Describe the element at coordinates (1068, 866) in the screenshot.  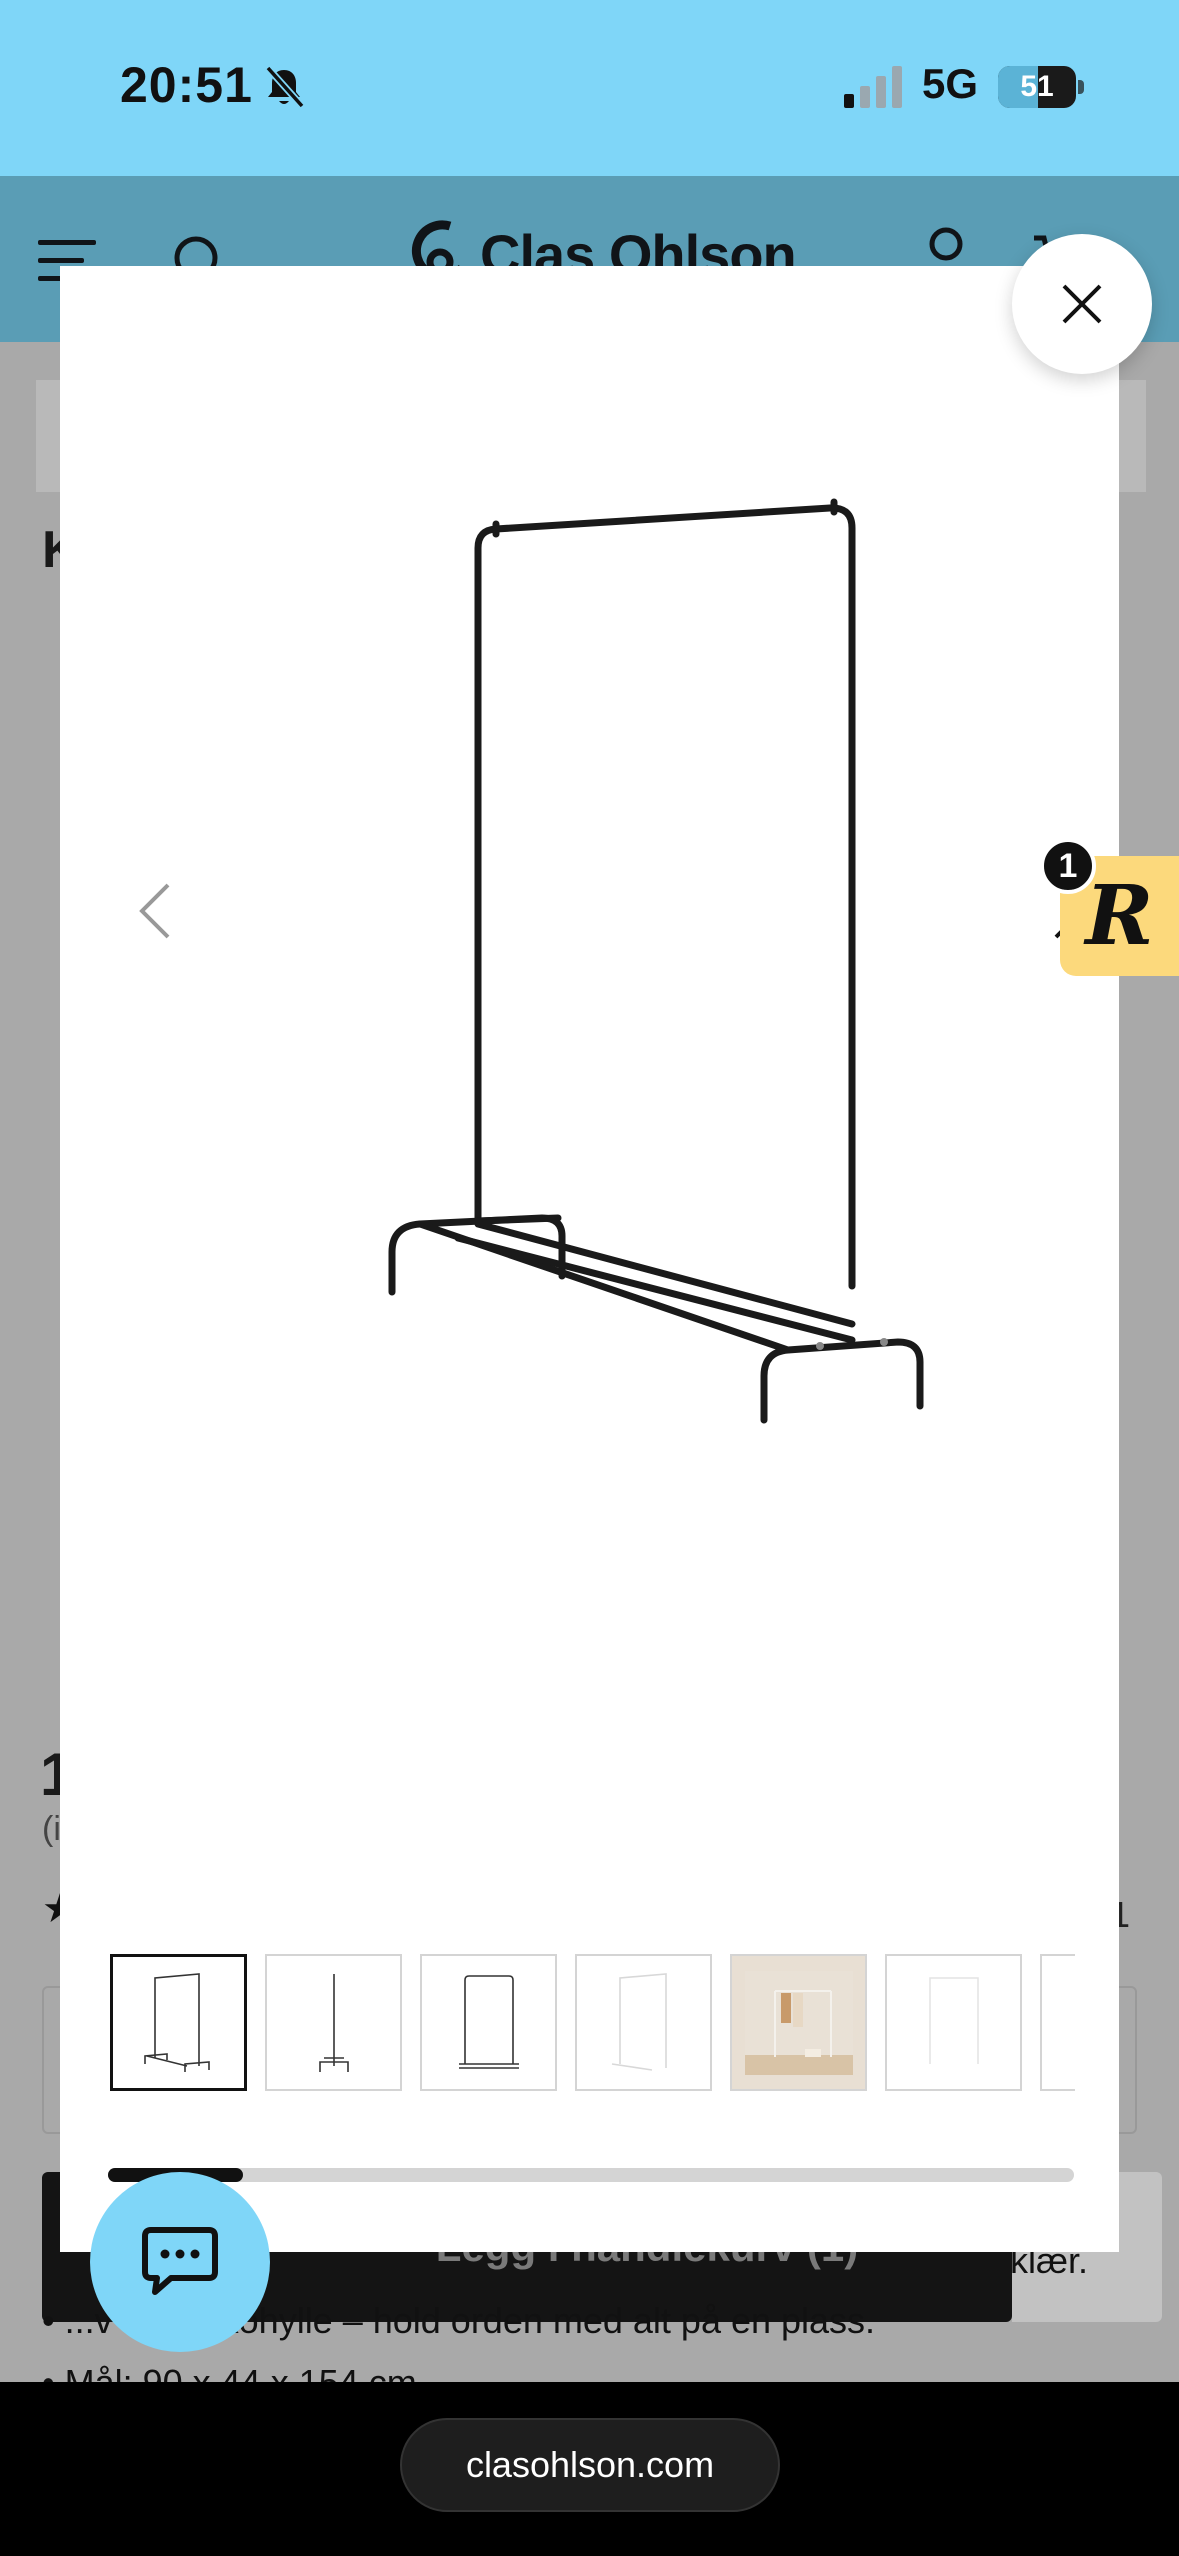
I see `rewards-badge: 1` at that location.